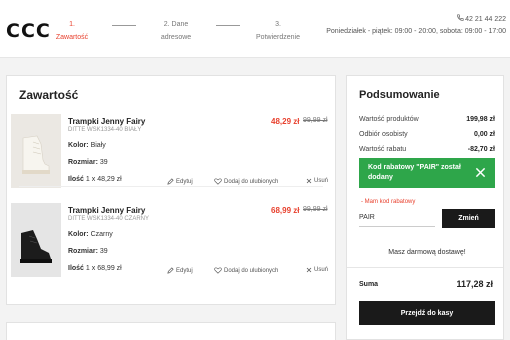 Image resolution: width=510 pixels, height=340 pixels. I want to click on step-number: 3., so click(278, 24).